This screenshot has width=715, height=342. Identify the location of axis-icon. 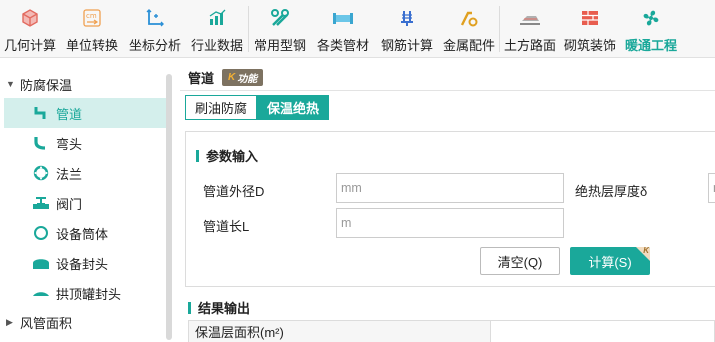
(155, 18).